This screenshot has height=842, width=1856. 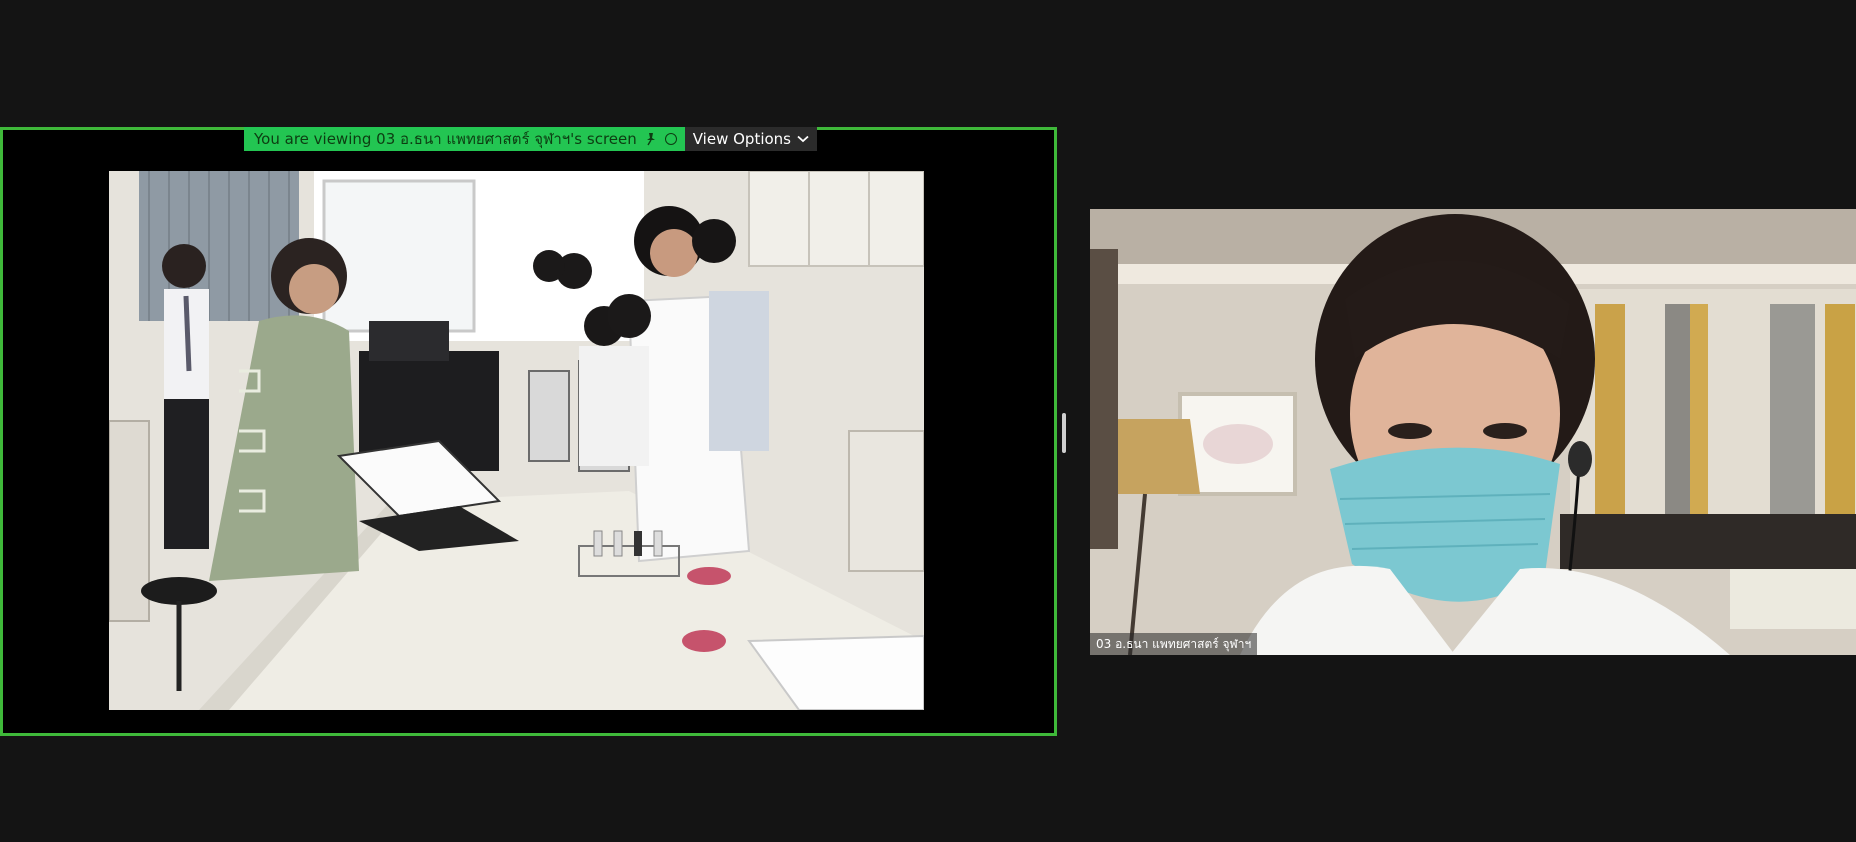 What do you see at coordinates (741, 139) in the screenshot?
I see `view-options-label: View Options` at bounding box center [741, 139].